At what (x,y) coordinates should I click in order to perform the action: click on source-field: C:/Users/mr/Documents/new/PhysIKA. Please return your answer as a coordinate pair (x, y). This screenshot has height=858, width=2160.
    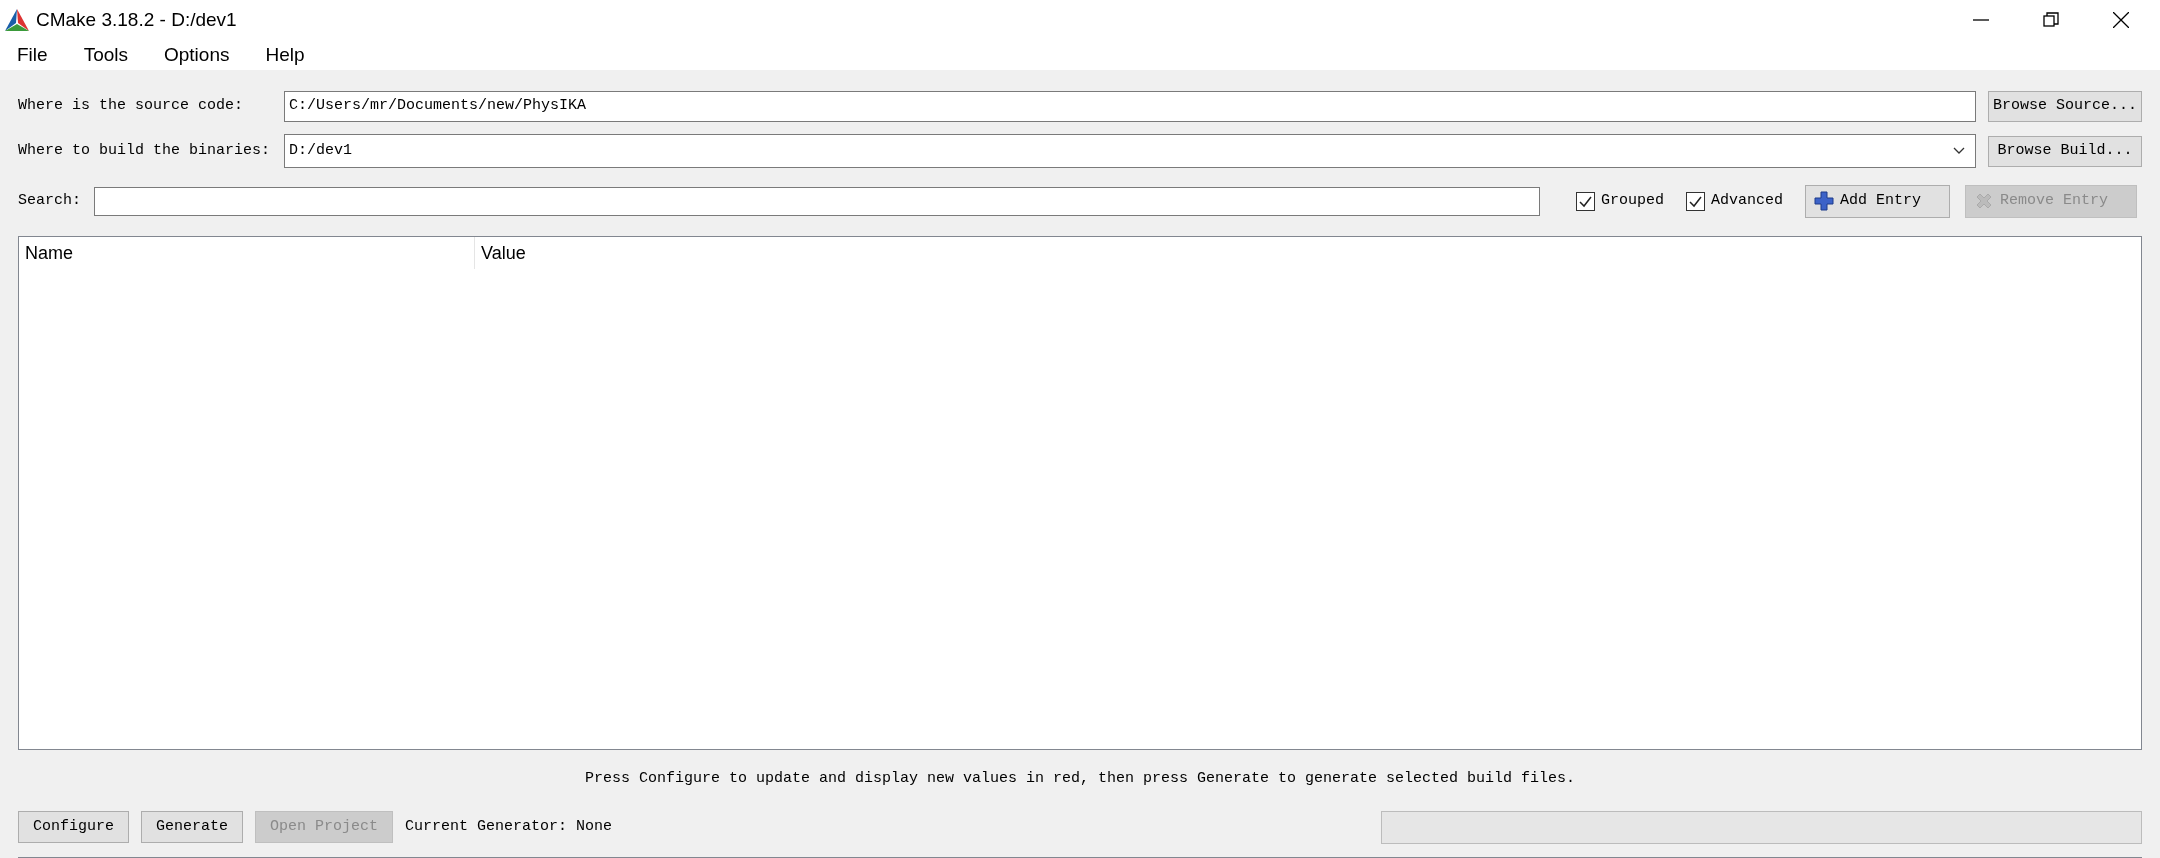
    Looking at the image, I should click on (1130, 106).